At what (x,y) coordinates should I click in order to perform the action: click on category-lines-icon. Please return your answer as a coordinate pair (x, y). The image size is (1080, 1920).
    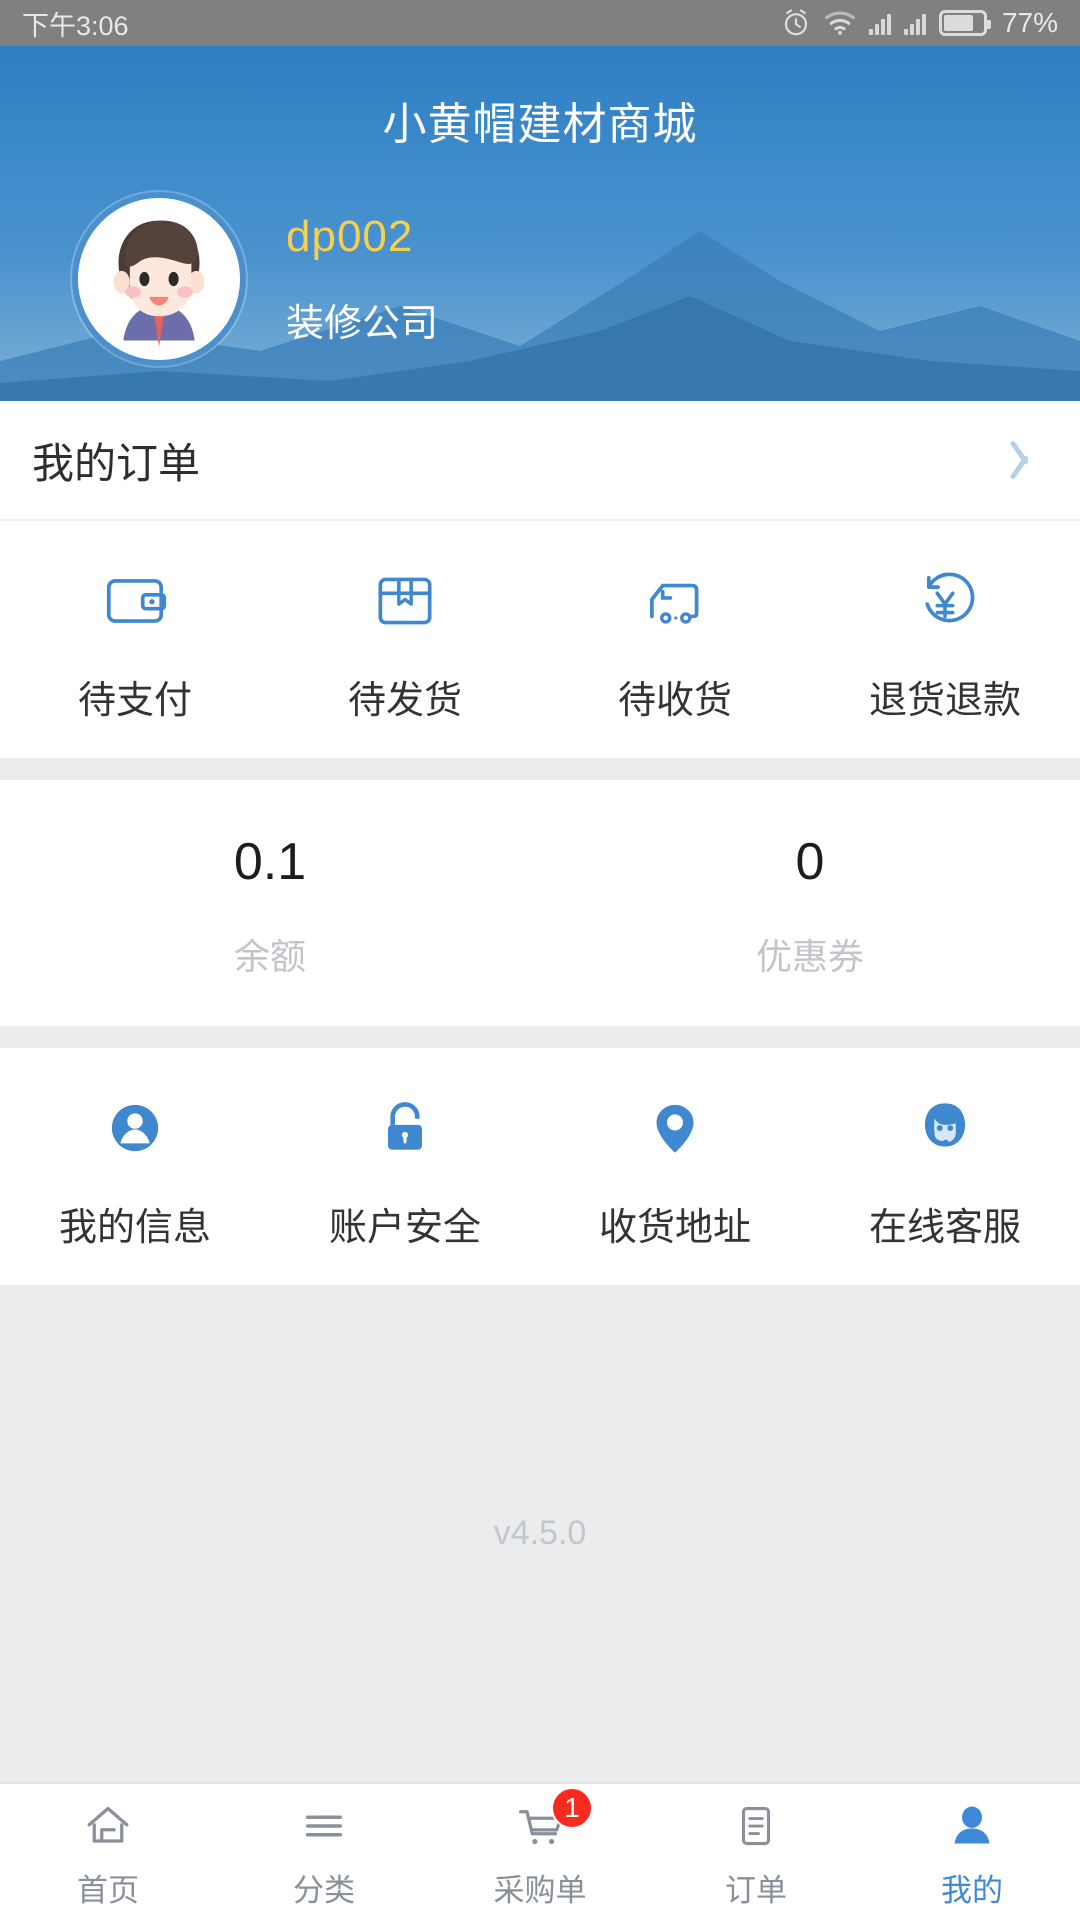
    Looking at the image, I should click on (324, 1826).